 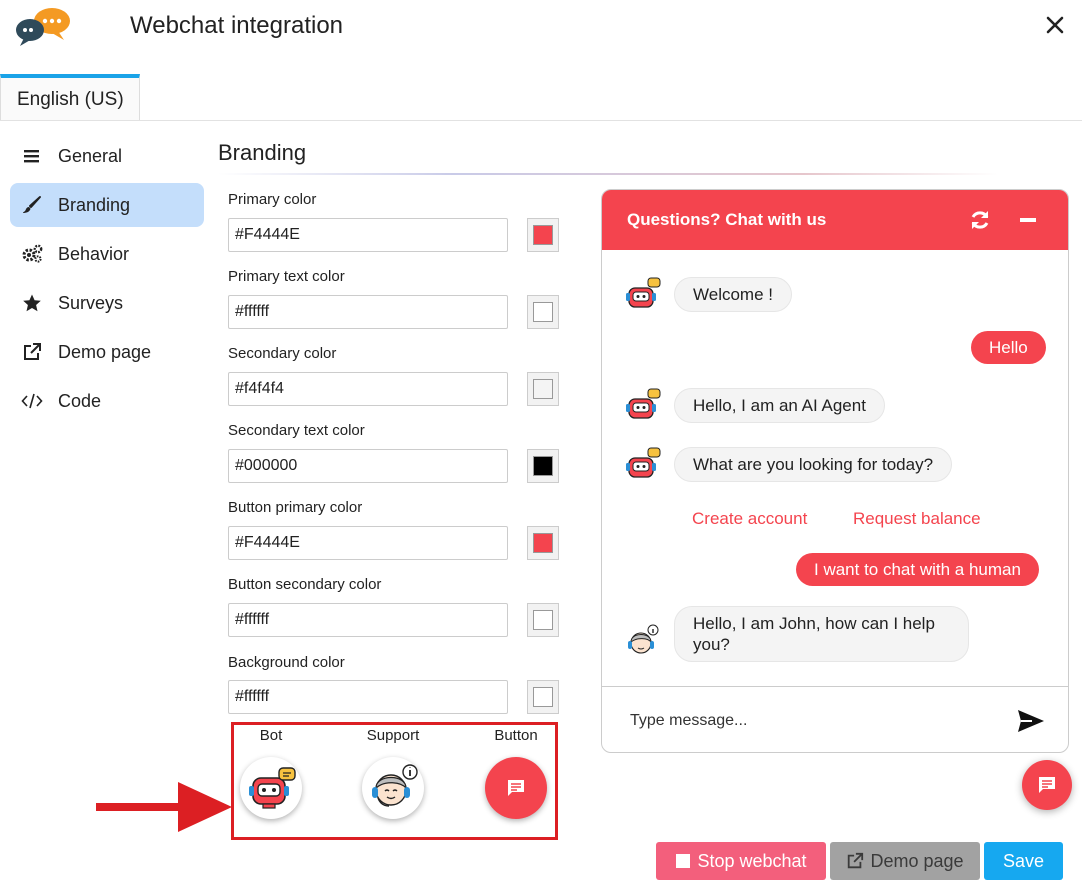 I want to click on floating-chat-button, so click(x=1047, y=785).